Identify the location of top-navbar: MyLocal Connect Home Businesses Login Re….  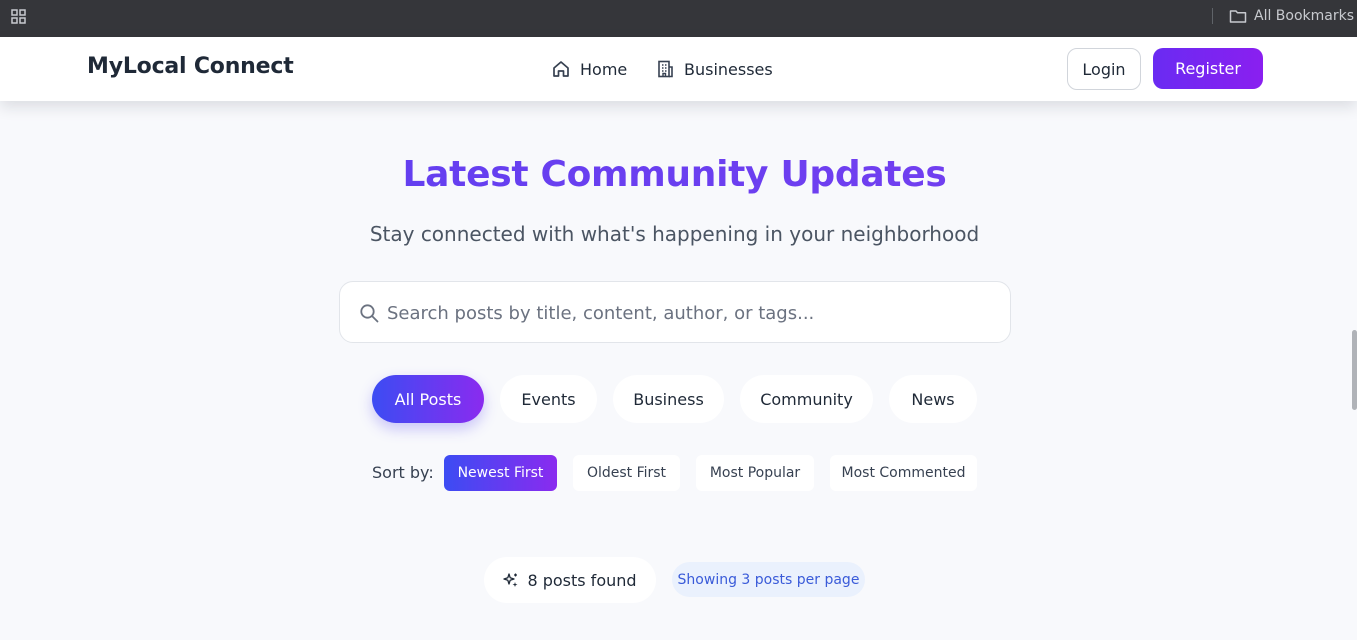
(678, 69).